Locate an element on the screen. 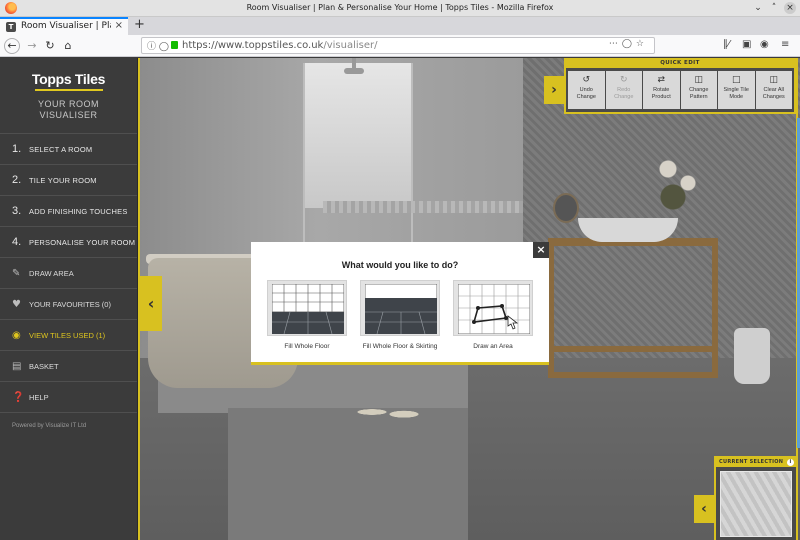 The image size is (800, 540). close-tab-icon: × is located at coordinates (119, 25).